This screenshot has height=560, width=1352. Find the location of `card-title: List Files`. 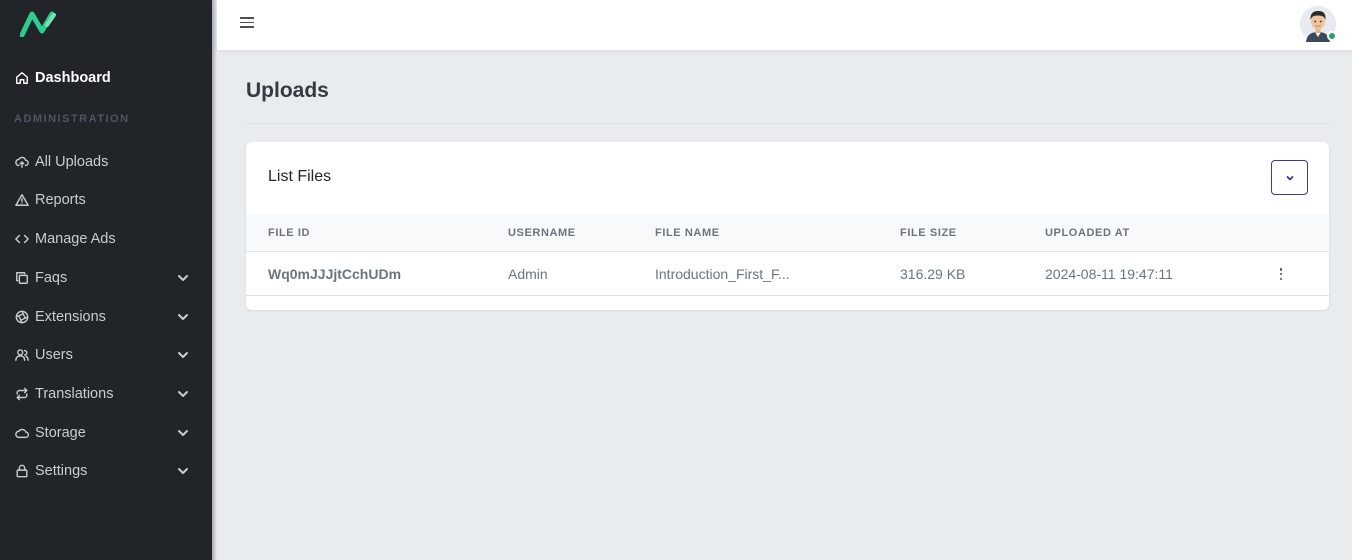

card-title: List Files is located at coordinates (300, 176).